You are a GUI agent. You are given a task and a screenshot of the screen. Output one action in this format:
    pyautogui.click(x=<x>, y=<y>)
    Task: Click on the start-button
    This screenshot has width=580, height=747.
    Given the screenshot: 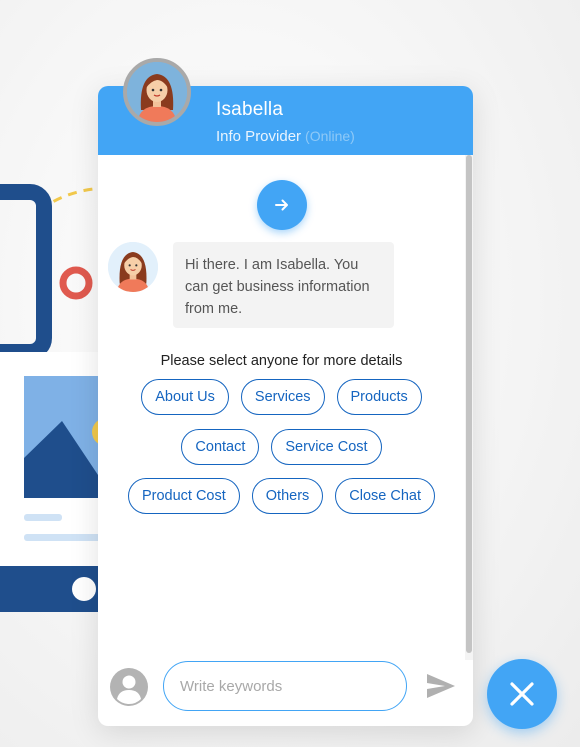 What is the action you would take?
    pyautogui.click(x=282, y=205)
    